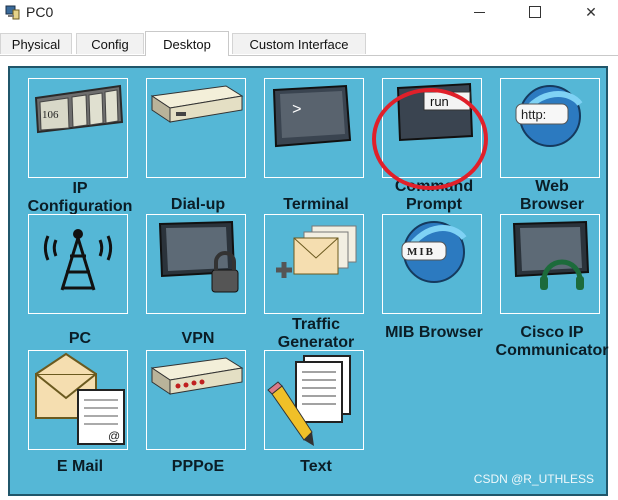 The image size is (618, 500). I want to click on pppoe-device-icon, so click(197, 376).